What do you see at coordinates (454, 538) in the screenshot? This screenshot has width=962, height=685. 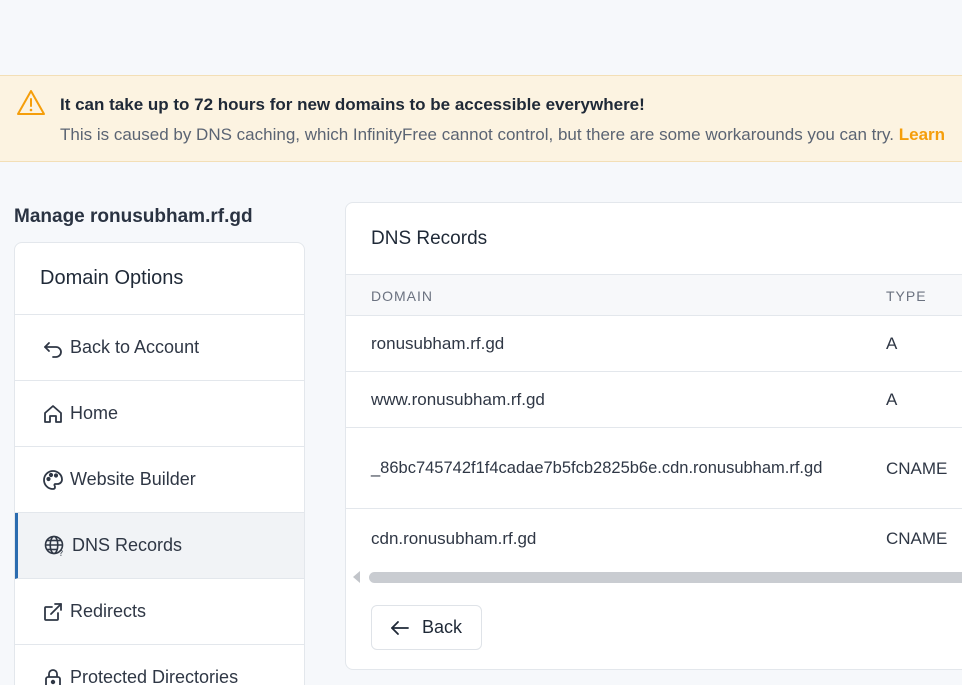 I see `record-domain: cdn.ronusubham.rf.gd` at bounding box center [454, 538].